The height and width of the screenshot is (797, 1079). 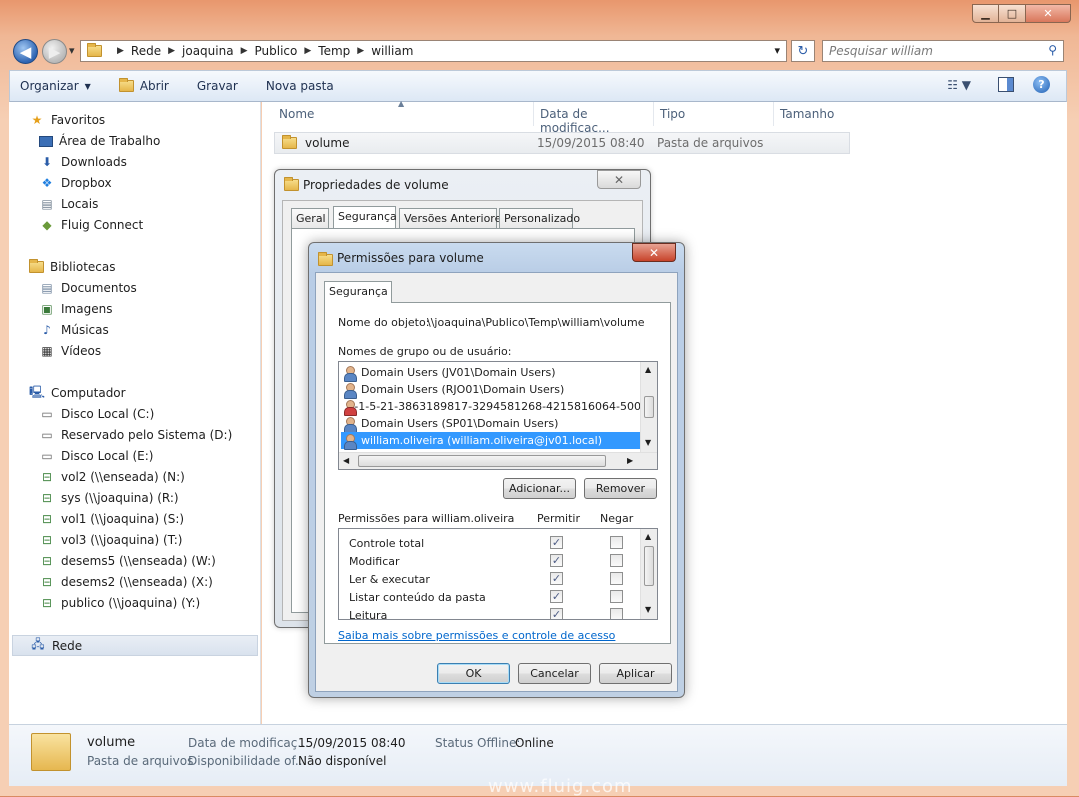 What do you see at coordinates (389, 579) in the screenshot?
I see `permission-name: Ler & executar` at bounding box center [389, 579].